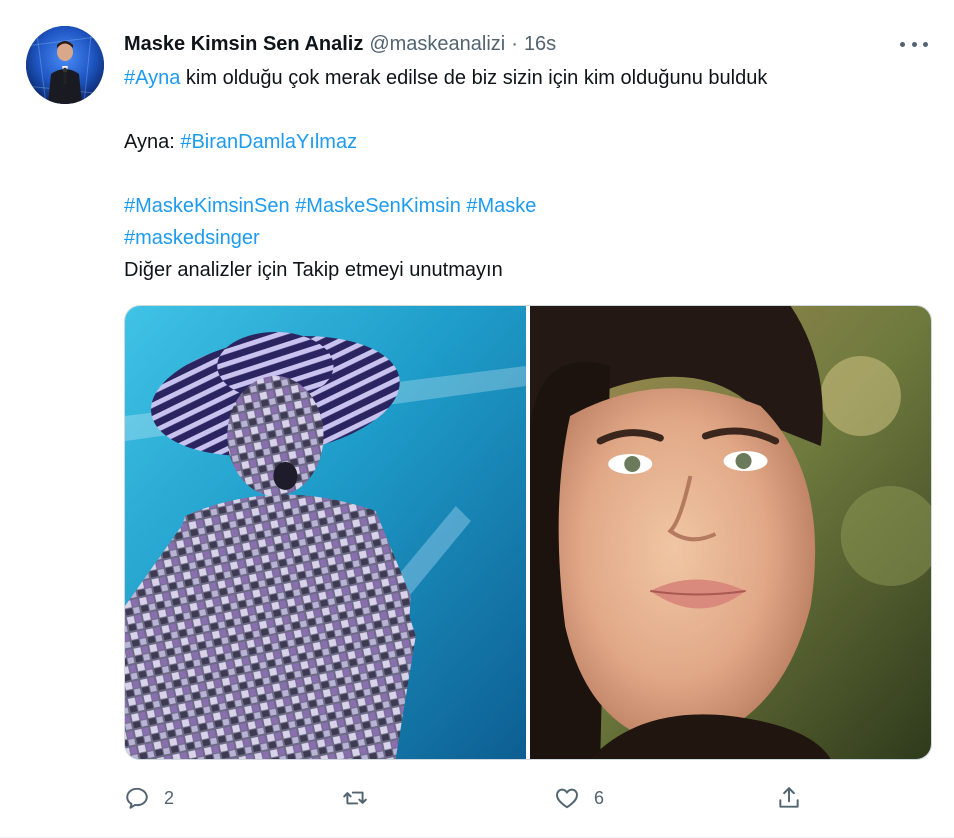  I want to click on hashtag-birandamlayilmaz: #BiranDamlaYılmaz, so click(268, 142).